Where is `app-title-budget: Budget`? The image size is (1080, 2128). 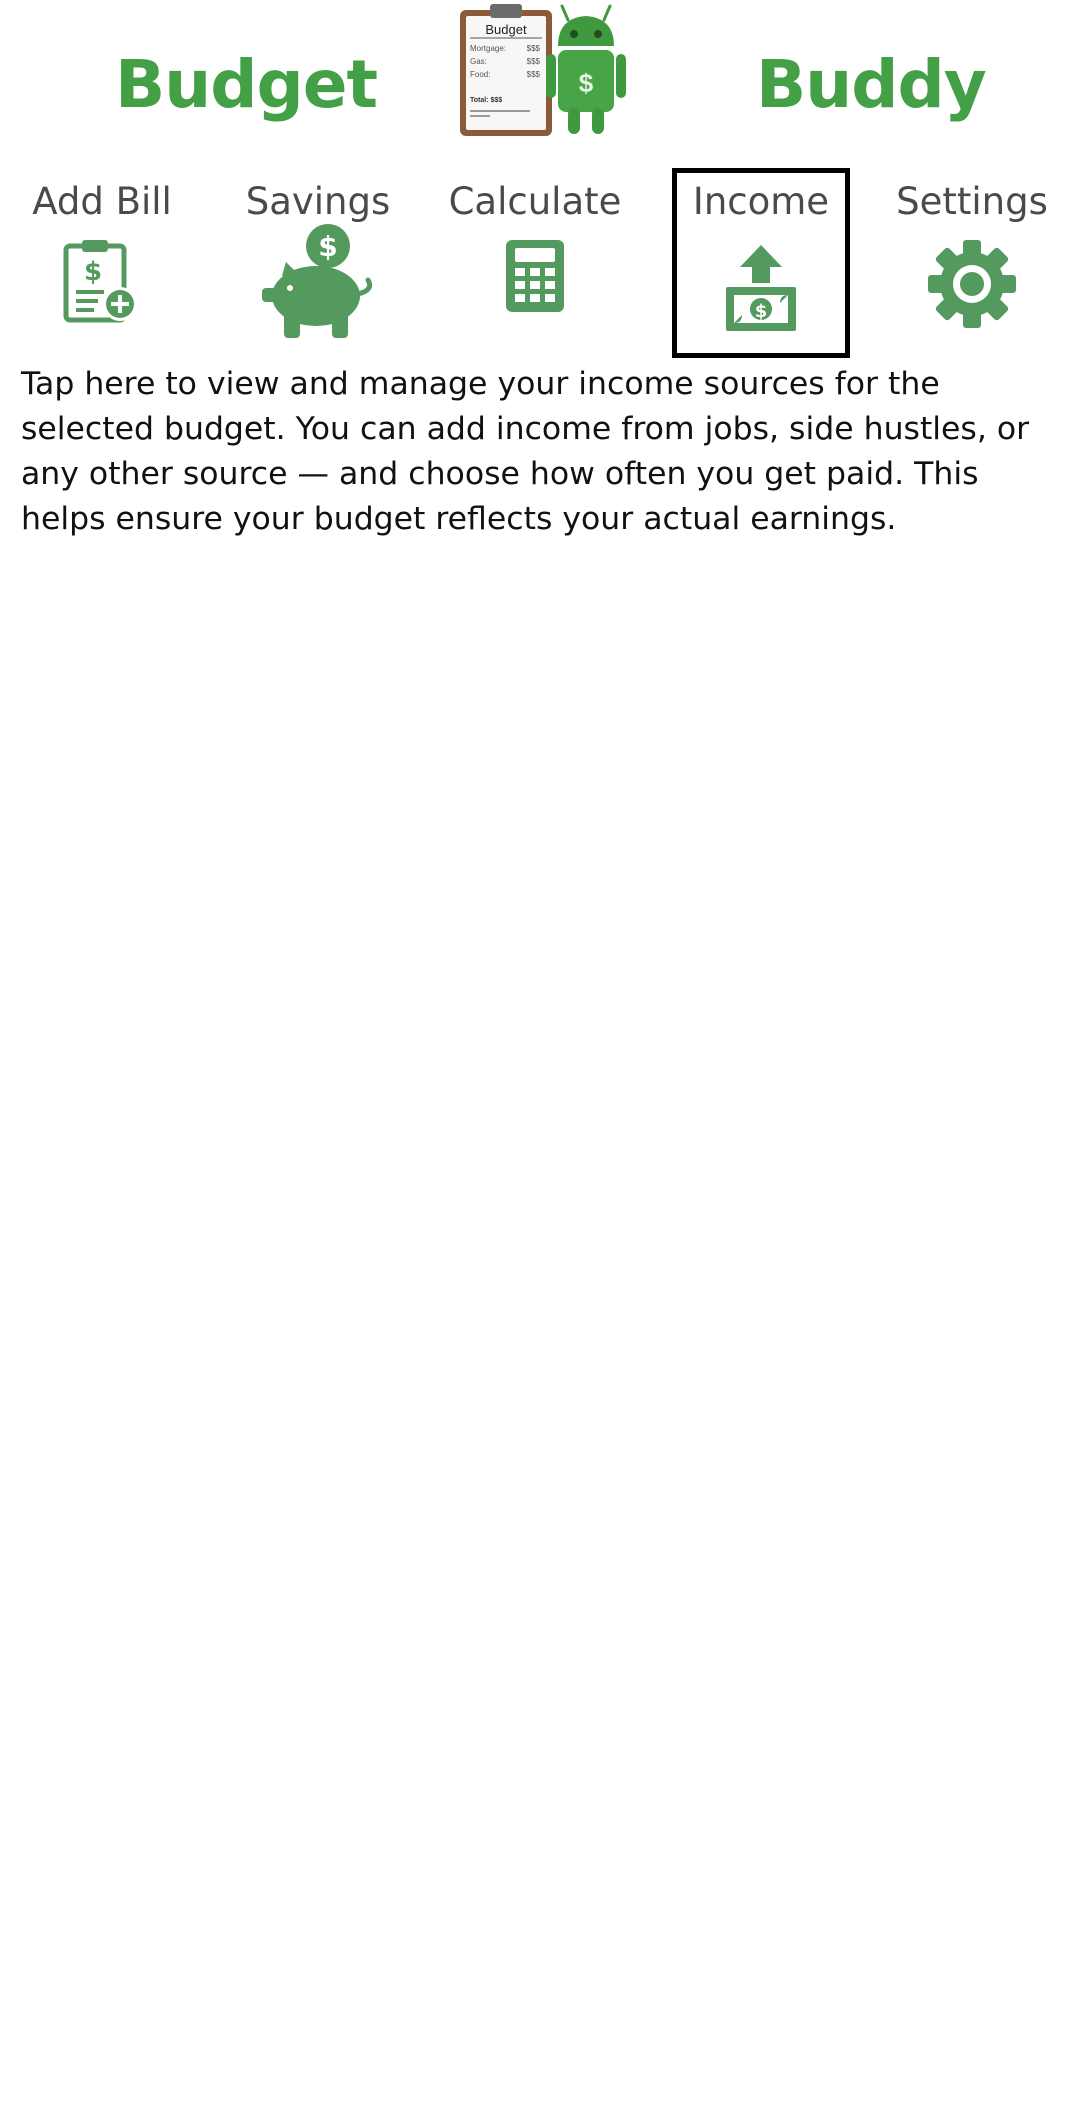 app-title-budget: Budget is located at coordinates (246, 84).